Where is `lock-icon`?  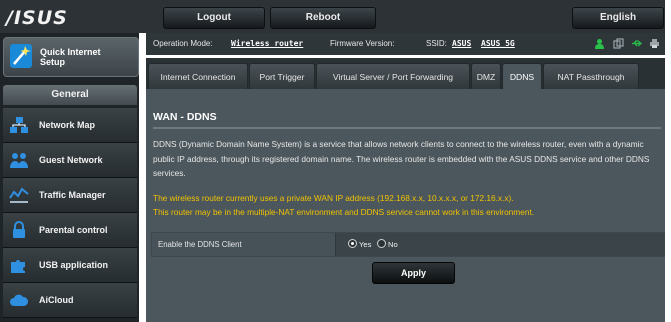
lock-icon is located at coordinates (19, 229).